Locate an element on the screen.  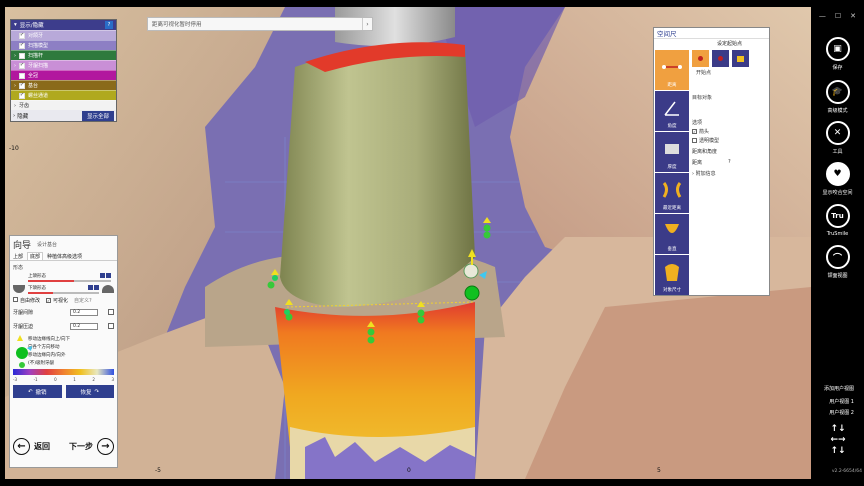
expert-mode-button: 🎓 高级模式 is located at coordinates (837, 97).